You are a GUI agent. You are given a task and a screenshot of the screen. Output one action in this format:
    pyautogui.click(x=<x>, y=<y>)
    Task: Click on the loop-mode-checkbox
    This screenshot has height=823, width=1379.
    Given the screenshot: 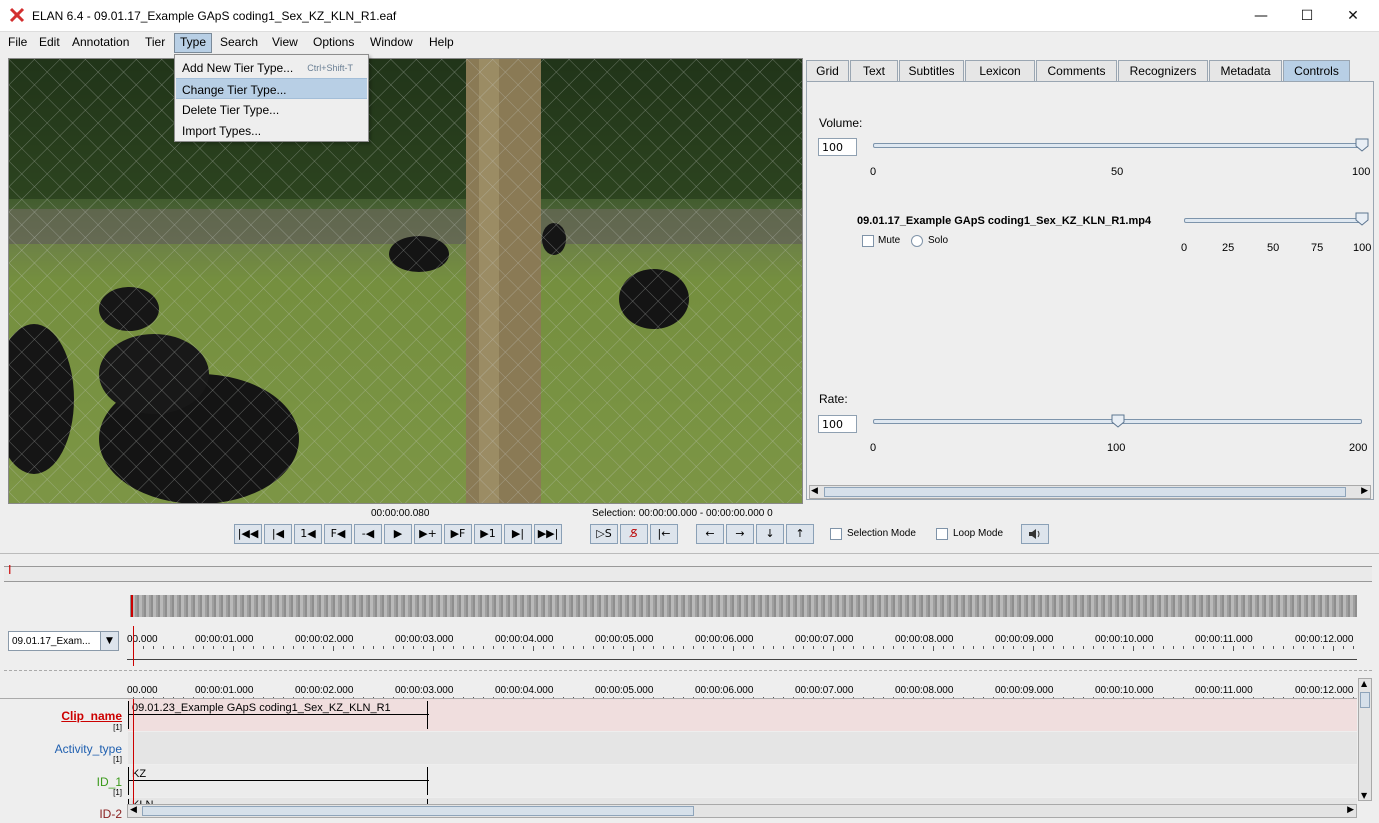 What is the action you would take?
    pyautogui.click(x=942, y=534)
    